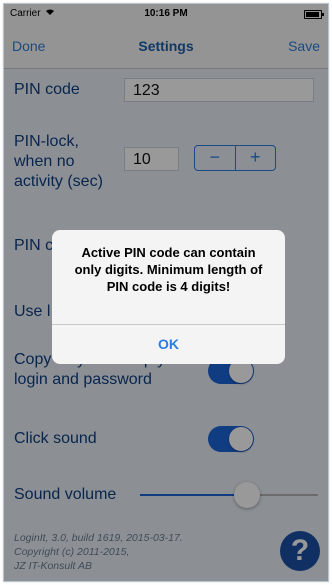  Describe the element at coordinates (168, 344) in the screenshot. I see `alert-ok-button: OK` at that location.